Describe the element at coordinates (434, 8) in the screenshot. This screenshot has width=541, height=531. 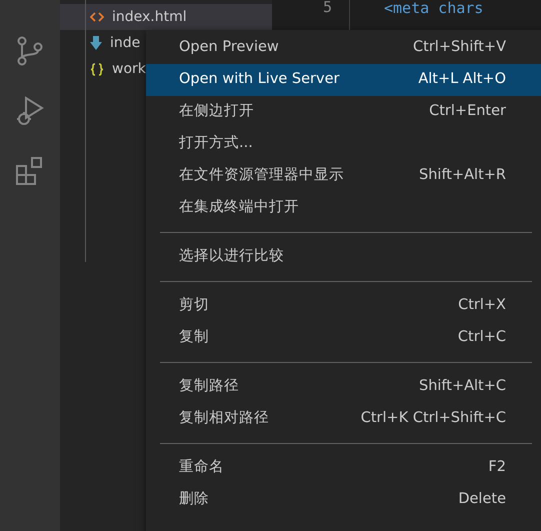
I see `code-line: <meta chars` at that location.